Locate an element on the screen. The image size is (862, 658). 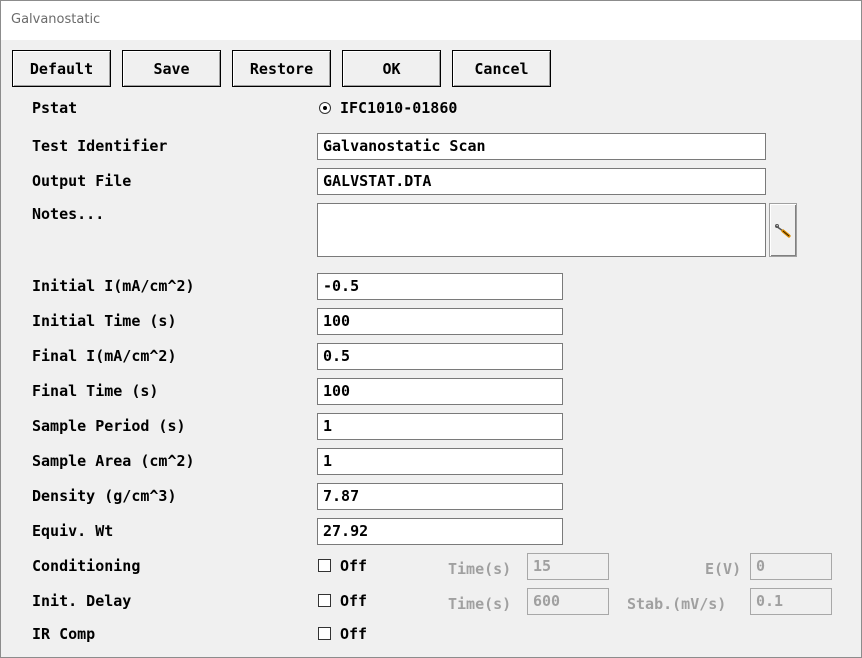
ir-comp-checkbox is located at coordinates (324, 633).